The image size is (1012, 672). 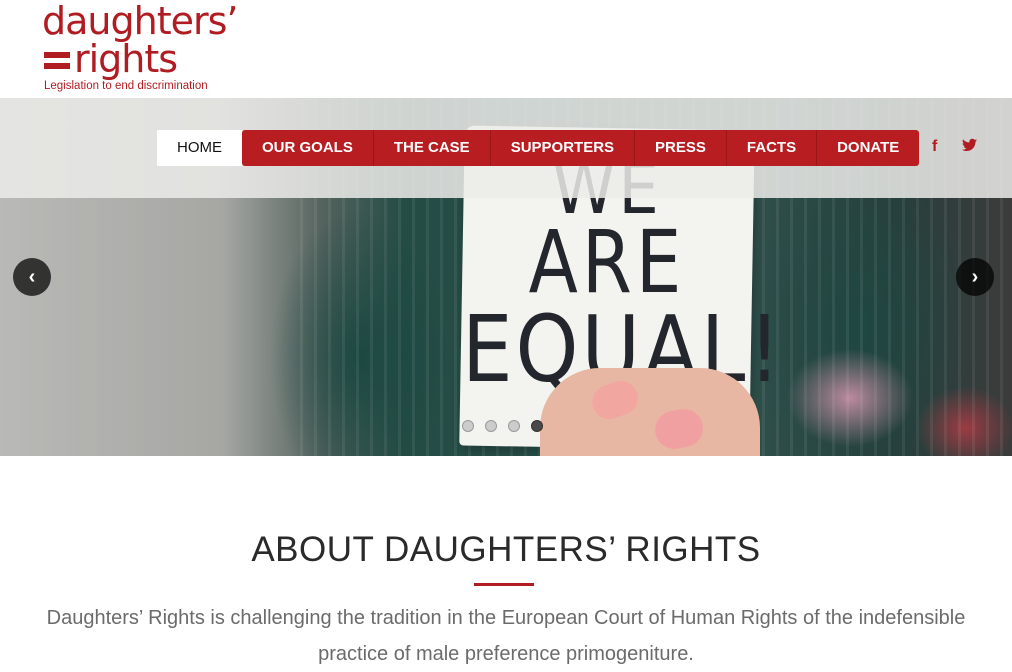 What do you see at coordinates (975, 277) in the screenshot?
I see `slider-next-button: ›` at bounding box center [975, 277].